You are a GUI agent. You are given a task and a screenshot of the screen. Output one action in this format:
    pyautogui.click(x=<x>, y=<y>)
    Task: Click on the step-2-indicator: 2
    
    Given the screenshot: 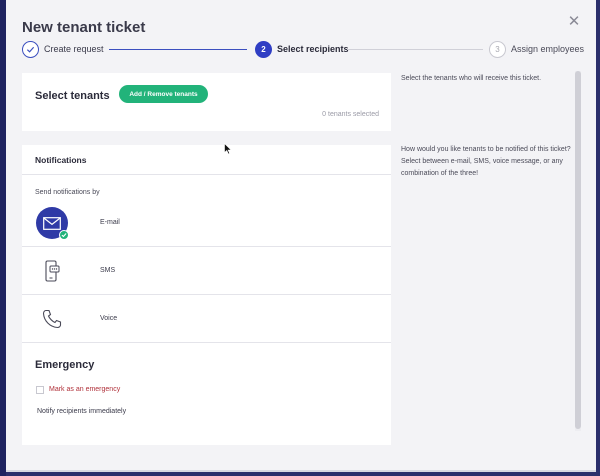 What is the action you would take?
    pyautogui.click(x=263, y=49)
    